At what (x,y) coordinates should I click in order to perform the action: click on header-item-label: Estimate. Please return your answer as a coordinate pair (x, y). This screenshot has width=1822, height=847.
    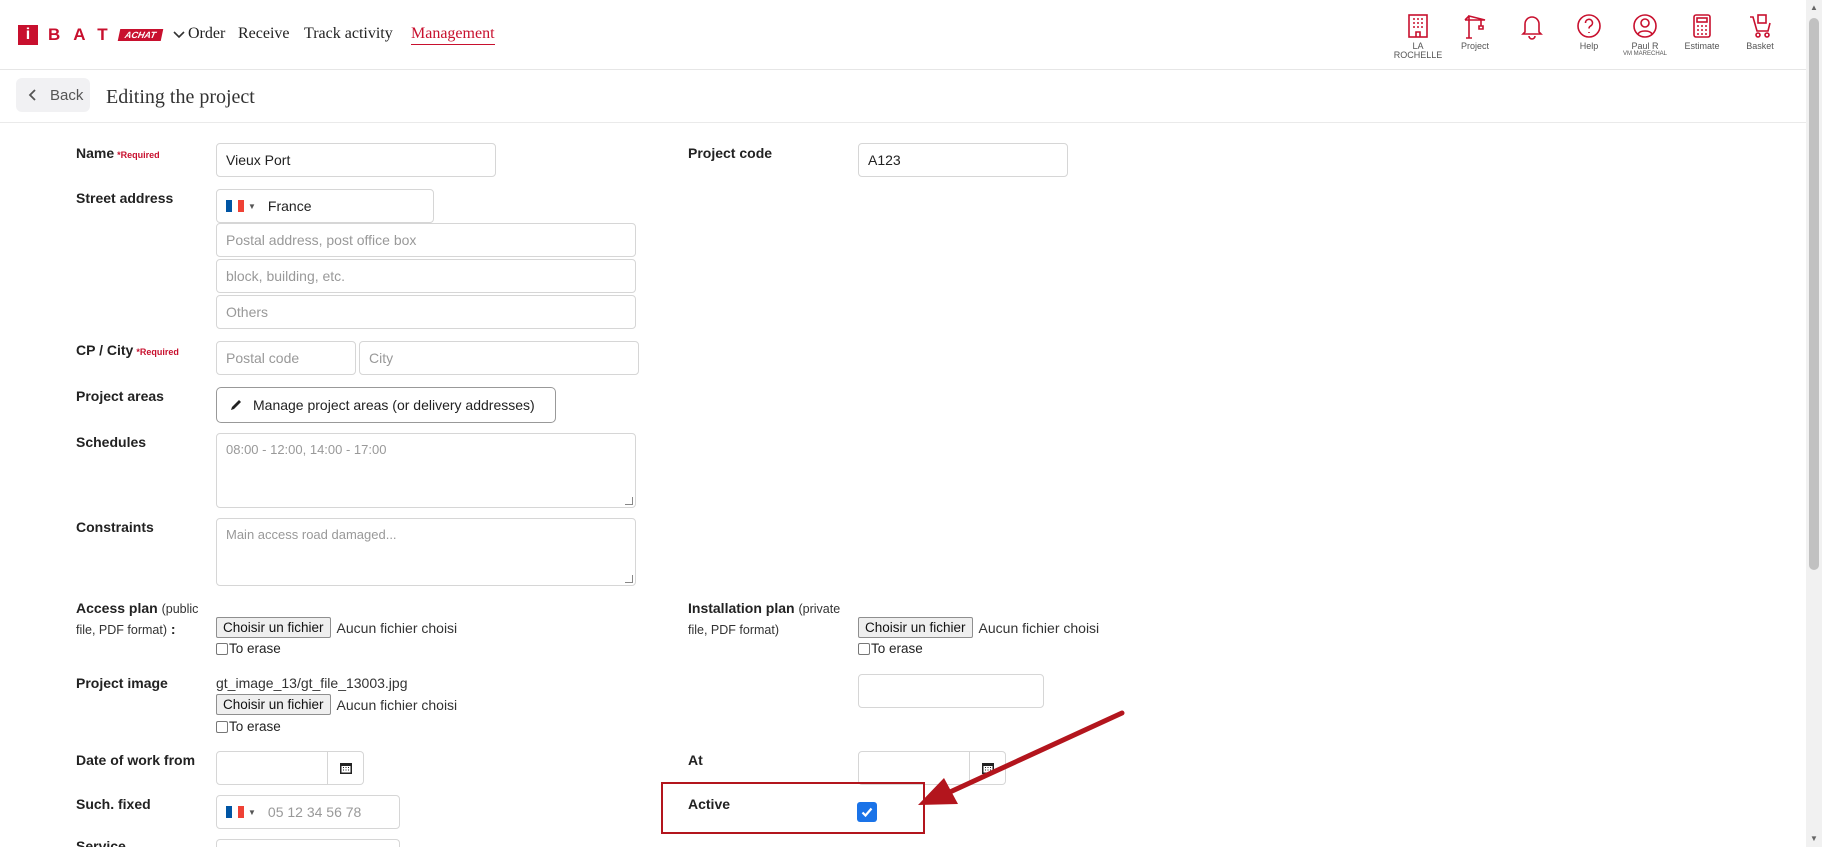
    Looking at the image, I should click on (1702, 46).